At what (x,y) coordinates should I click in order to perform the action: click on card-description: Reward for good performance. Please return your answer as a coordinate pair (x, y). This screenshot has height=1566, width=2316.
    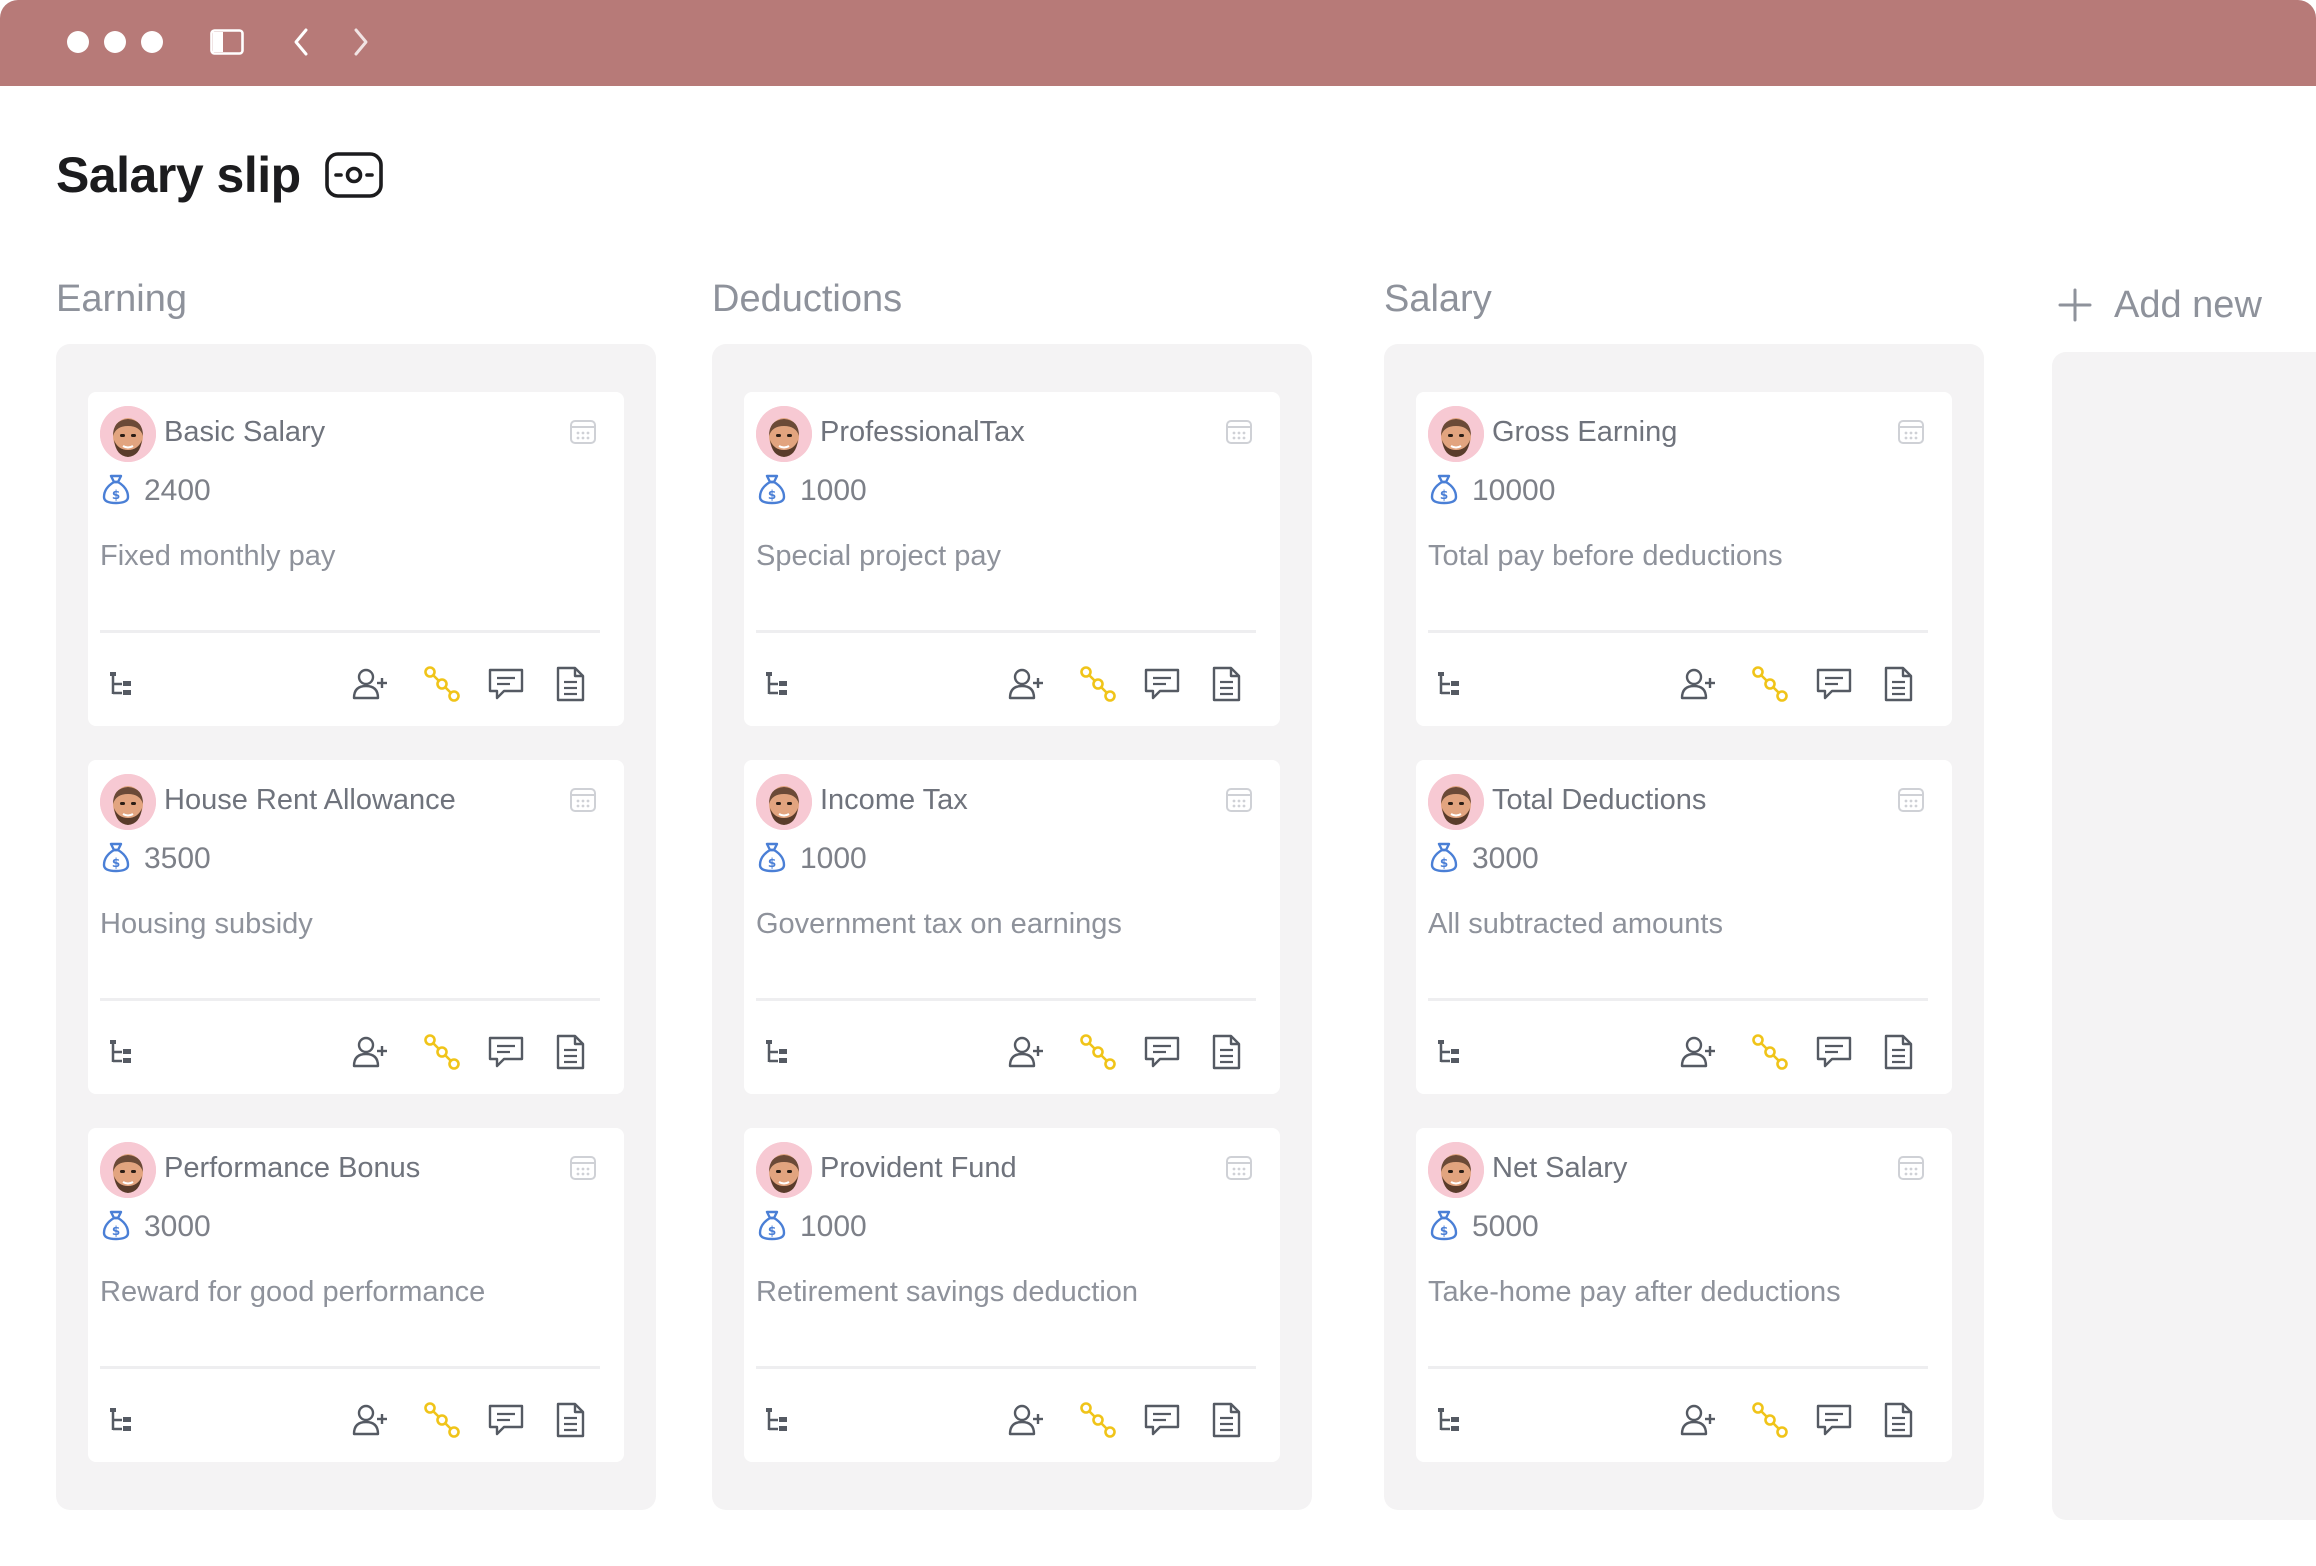
    Looking at the image, I should click on (293, 1292).